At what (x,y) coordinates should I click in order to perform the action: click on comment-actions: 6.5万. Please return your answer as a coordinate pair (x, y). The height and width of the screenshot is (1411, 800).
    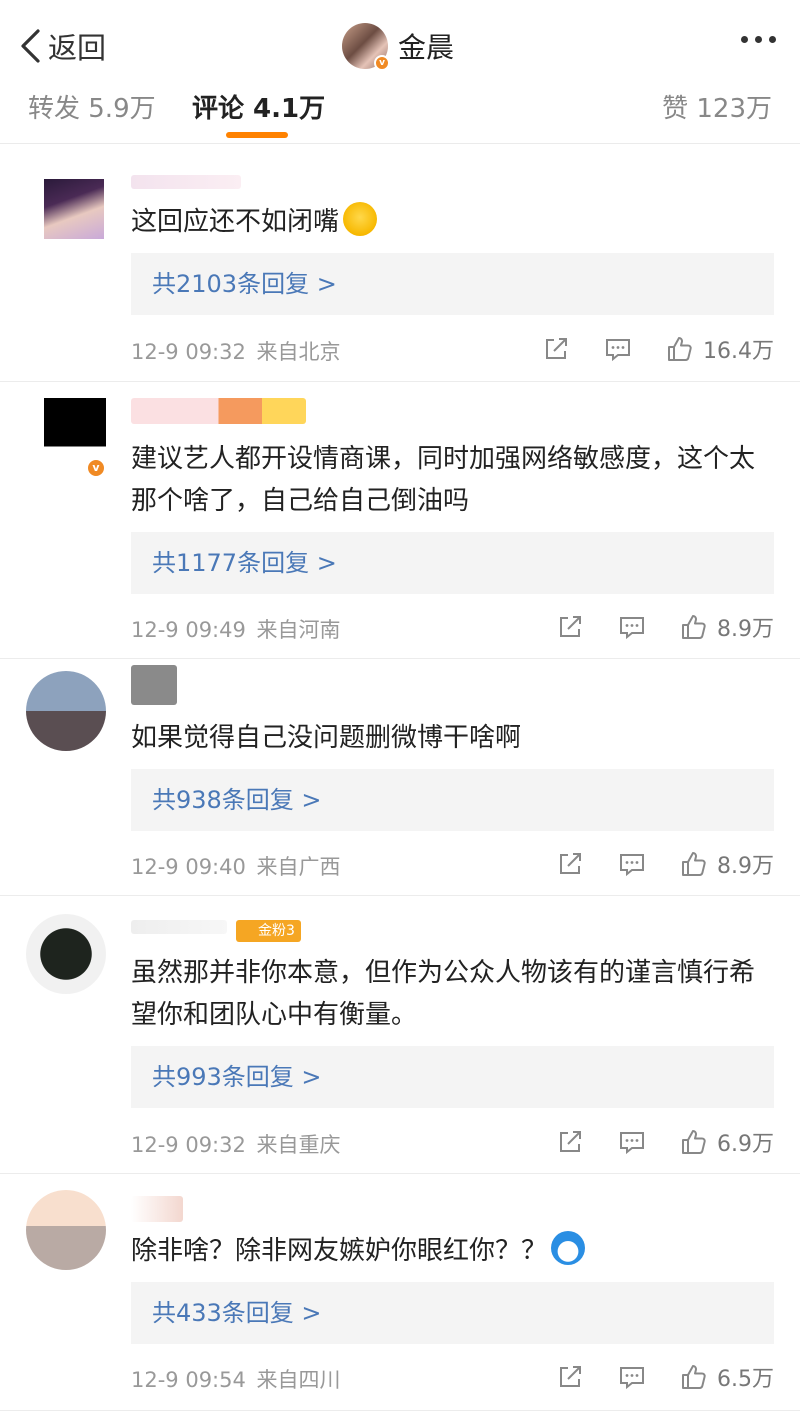
    Looking at the image, I should click on (648, 1377).